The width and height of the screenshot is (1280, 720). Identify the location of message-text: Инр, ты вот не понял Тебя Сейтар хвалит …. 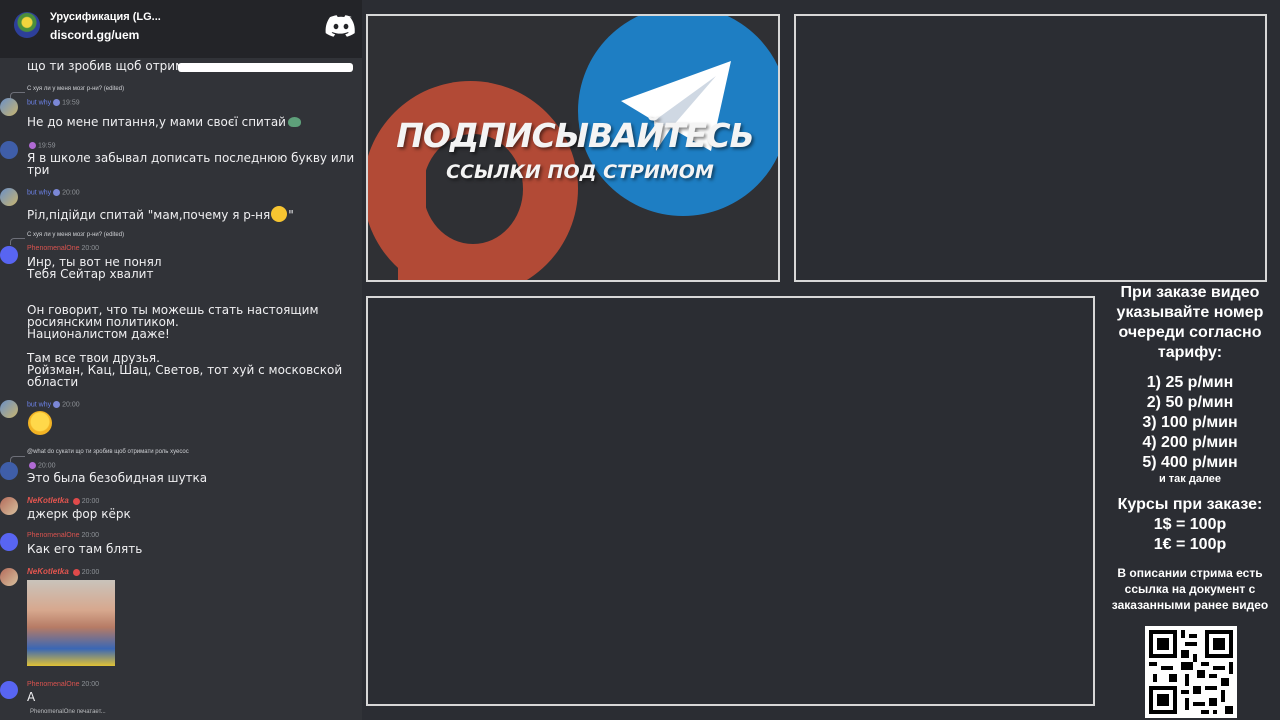
(185, 322).